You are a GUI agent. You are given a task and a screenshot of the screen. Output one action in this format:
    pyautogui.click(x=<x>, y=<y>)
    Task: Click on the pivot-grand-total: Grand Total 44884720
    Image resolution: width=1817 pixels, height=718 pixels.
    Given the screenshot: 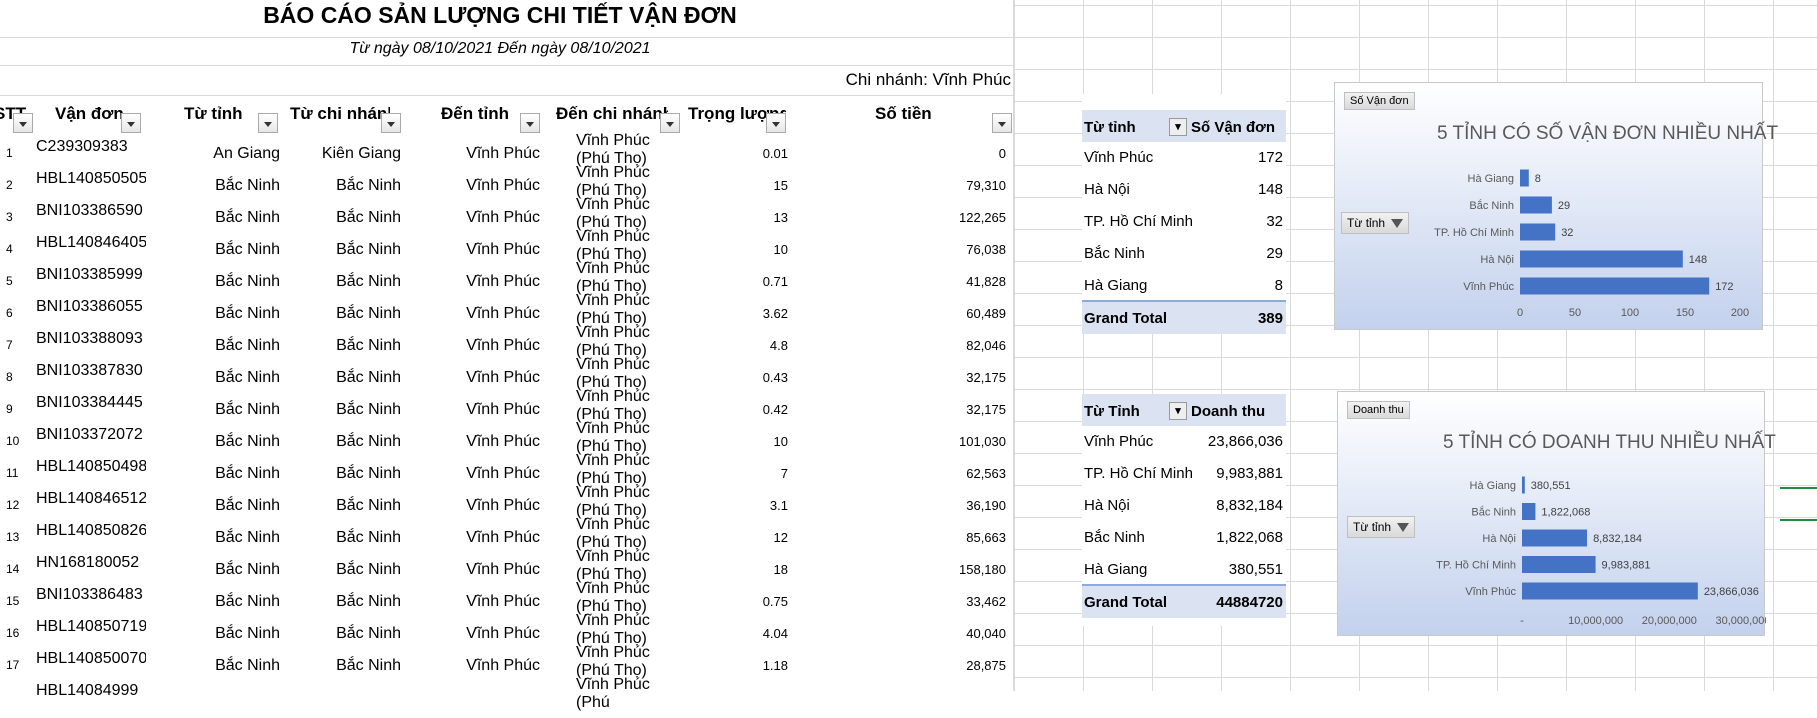 What is the action you would take?
    pyautogui.click(x=1184, y=601)
    